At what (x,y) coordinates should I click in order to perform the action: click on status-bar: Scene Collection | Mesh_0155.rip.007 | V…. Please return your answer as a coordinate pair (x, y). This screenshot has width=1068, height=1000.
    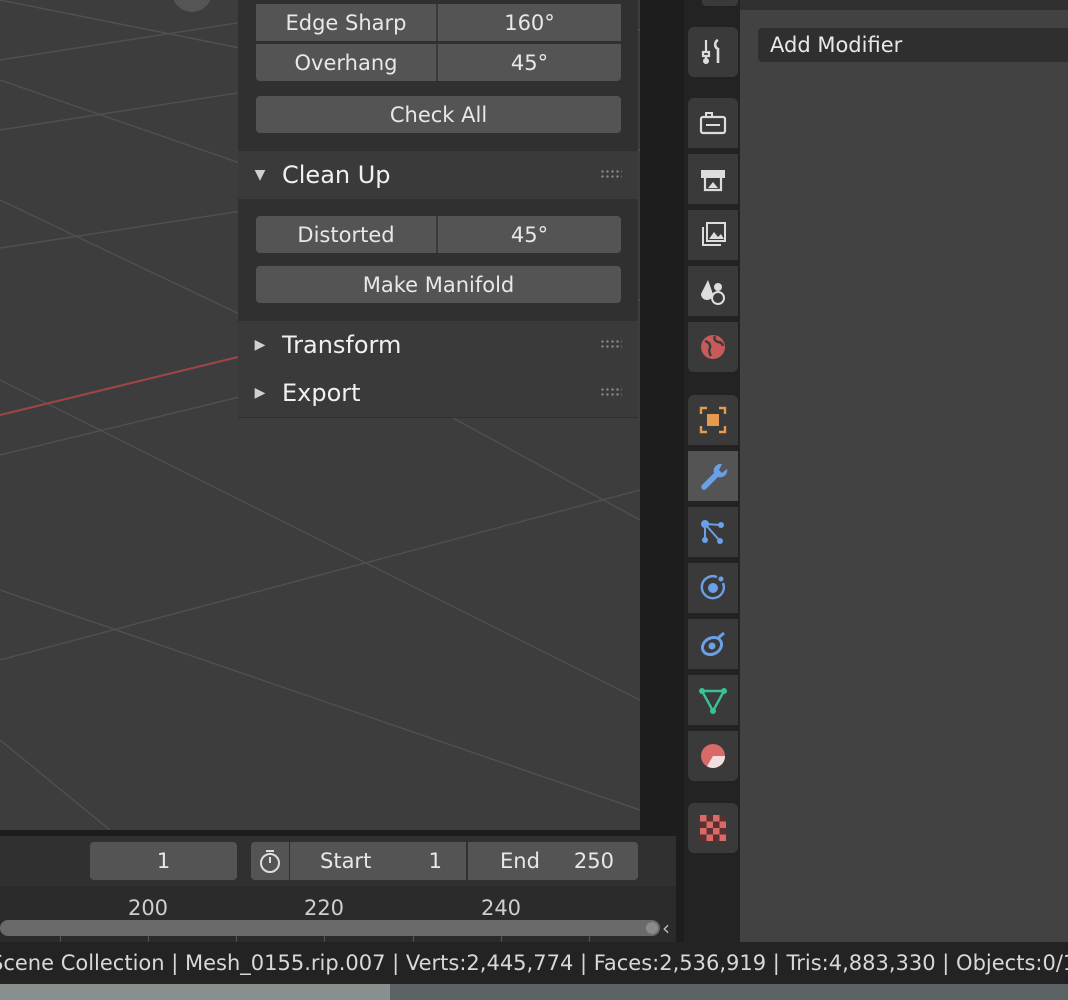
    Looking at the image, I should click on (534, 963).